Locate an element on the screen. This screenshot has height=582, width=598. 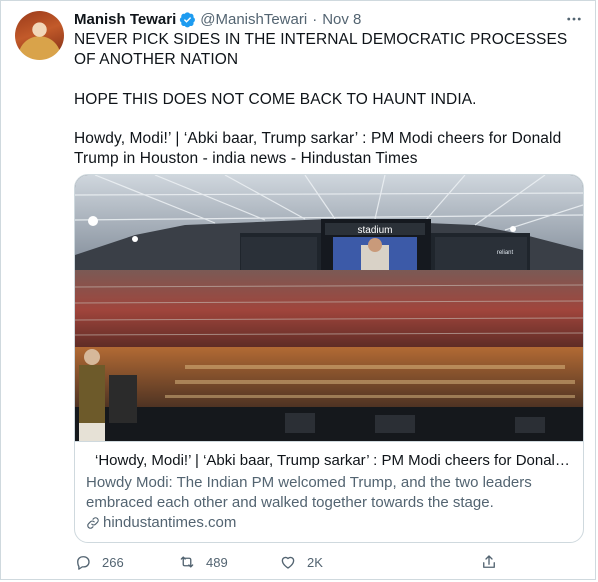
reply-count: 266 is located at coordinates (113, 562).